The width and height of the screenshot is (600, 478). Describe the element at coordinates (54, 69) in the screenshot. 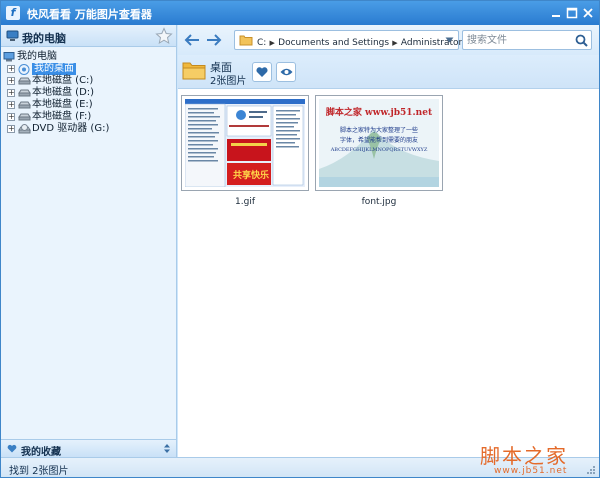

I see `tree-item-label: 我的桌面` at that location.